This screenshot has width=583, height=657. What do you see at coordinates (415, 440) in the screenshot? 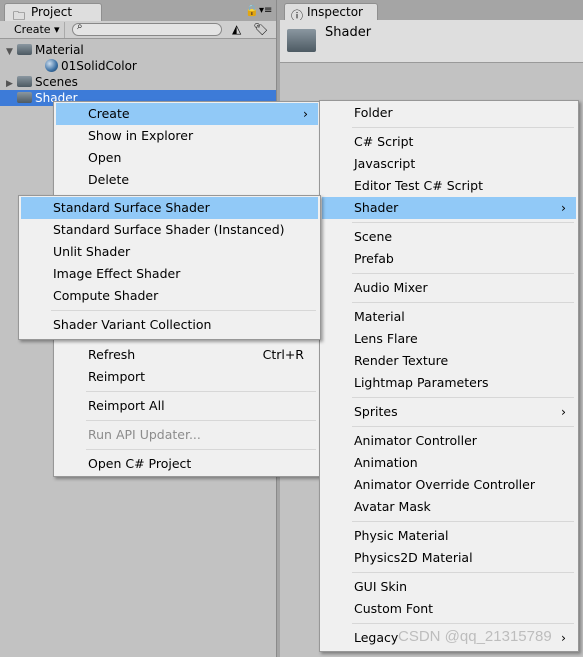
I see `menu-item-label: Animator Controller` at bounding box center [415, 440].